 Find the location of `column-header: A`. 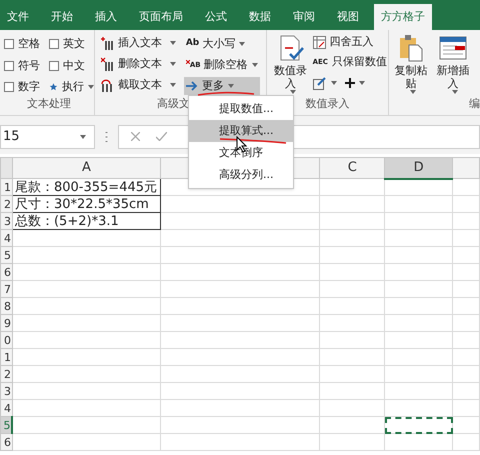

column-header: A is located at coordinates (86, 168).